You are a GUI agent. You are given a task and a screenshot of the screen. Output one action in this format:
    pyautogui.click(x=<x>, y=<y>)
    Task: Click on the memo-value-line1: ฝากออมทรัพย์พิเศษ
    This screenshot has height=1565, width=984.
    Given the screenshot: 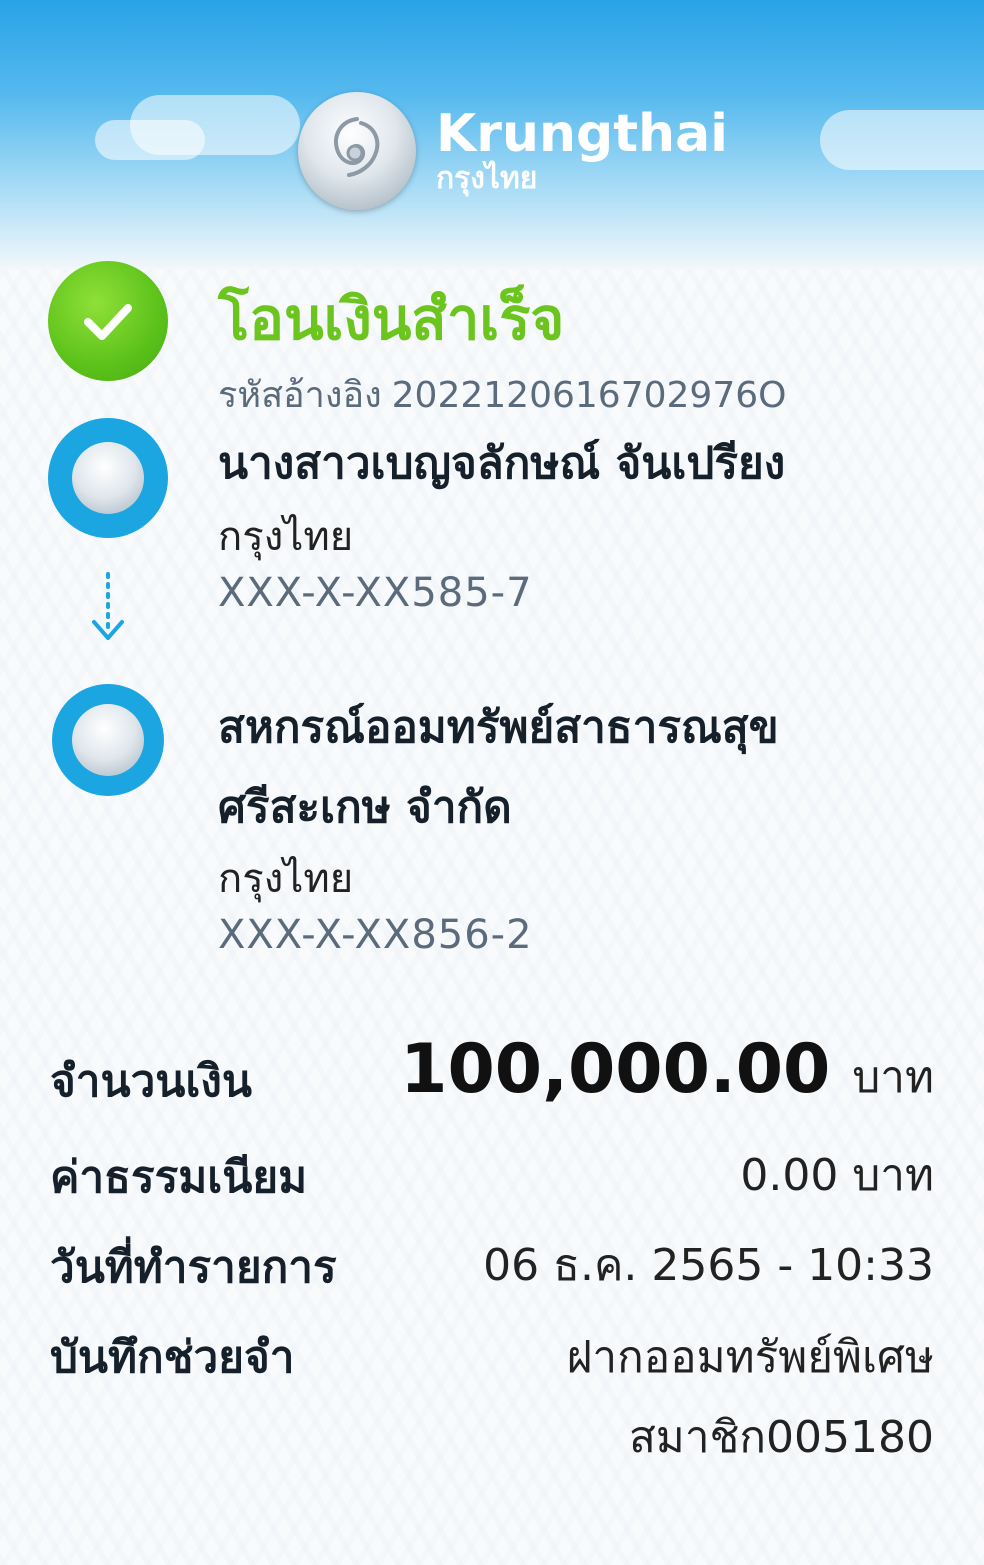 What is the action you would take?
    pyautogui.click(x=750, y=1357)
    